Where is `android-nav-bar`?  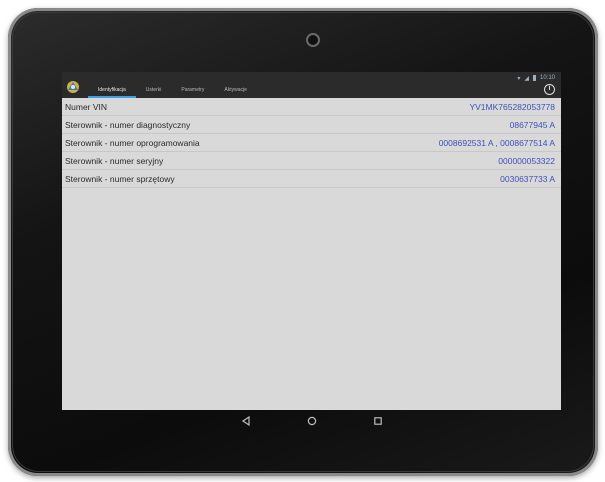 android-nav-bar is located at coordinates (311, 421).